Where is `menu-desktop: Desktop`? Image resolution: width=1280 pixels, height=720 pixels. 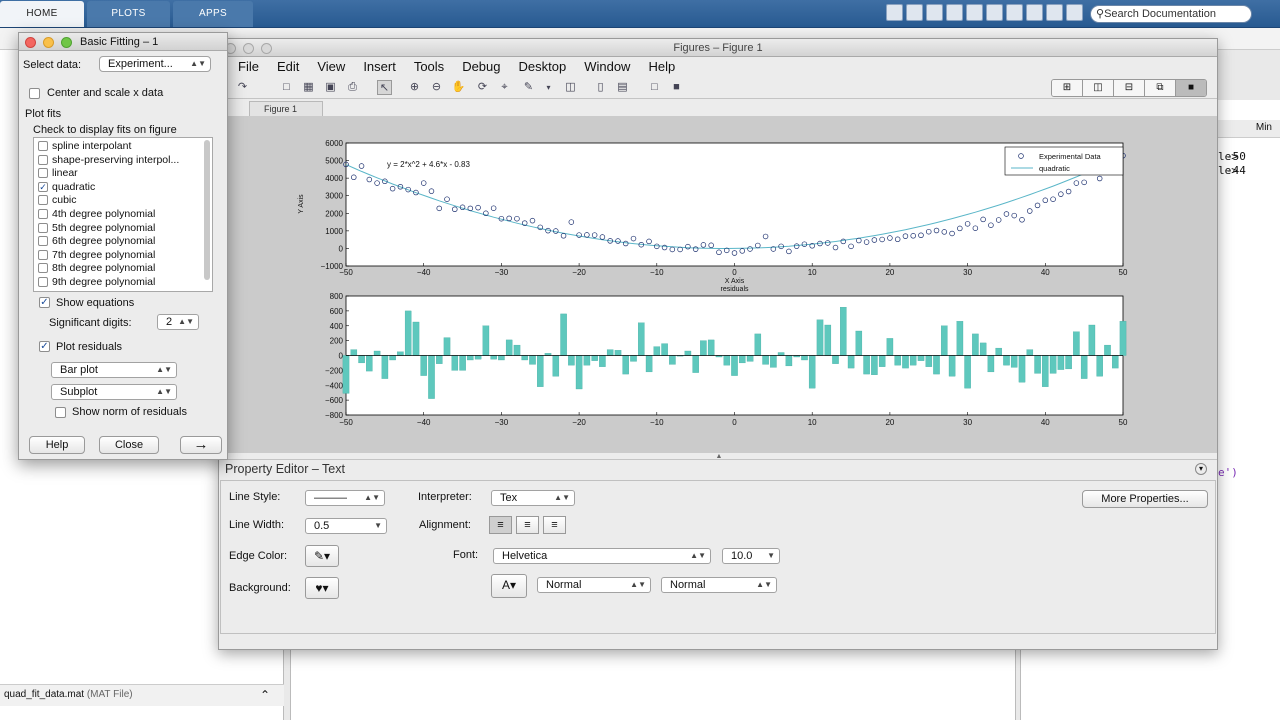 menu-desktop: Desktop is located at coordinates (543, 67).